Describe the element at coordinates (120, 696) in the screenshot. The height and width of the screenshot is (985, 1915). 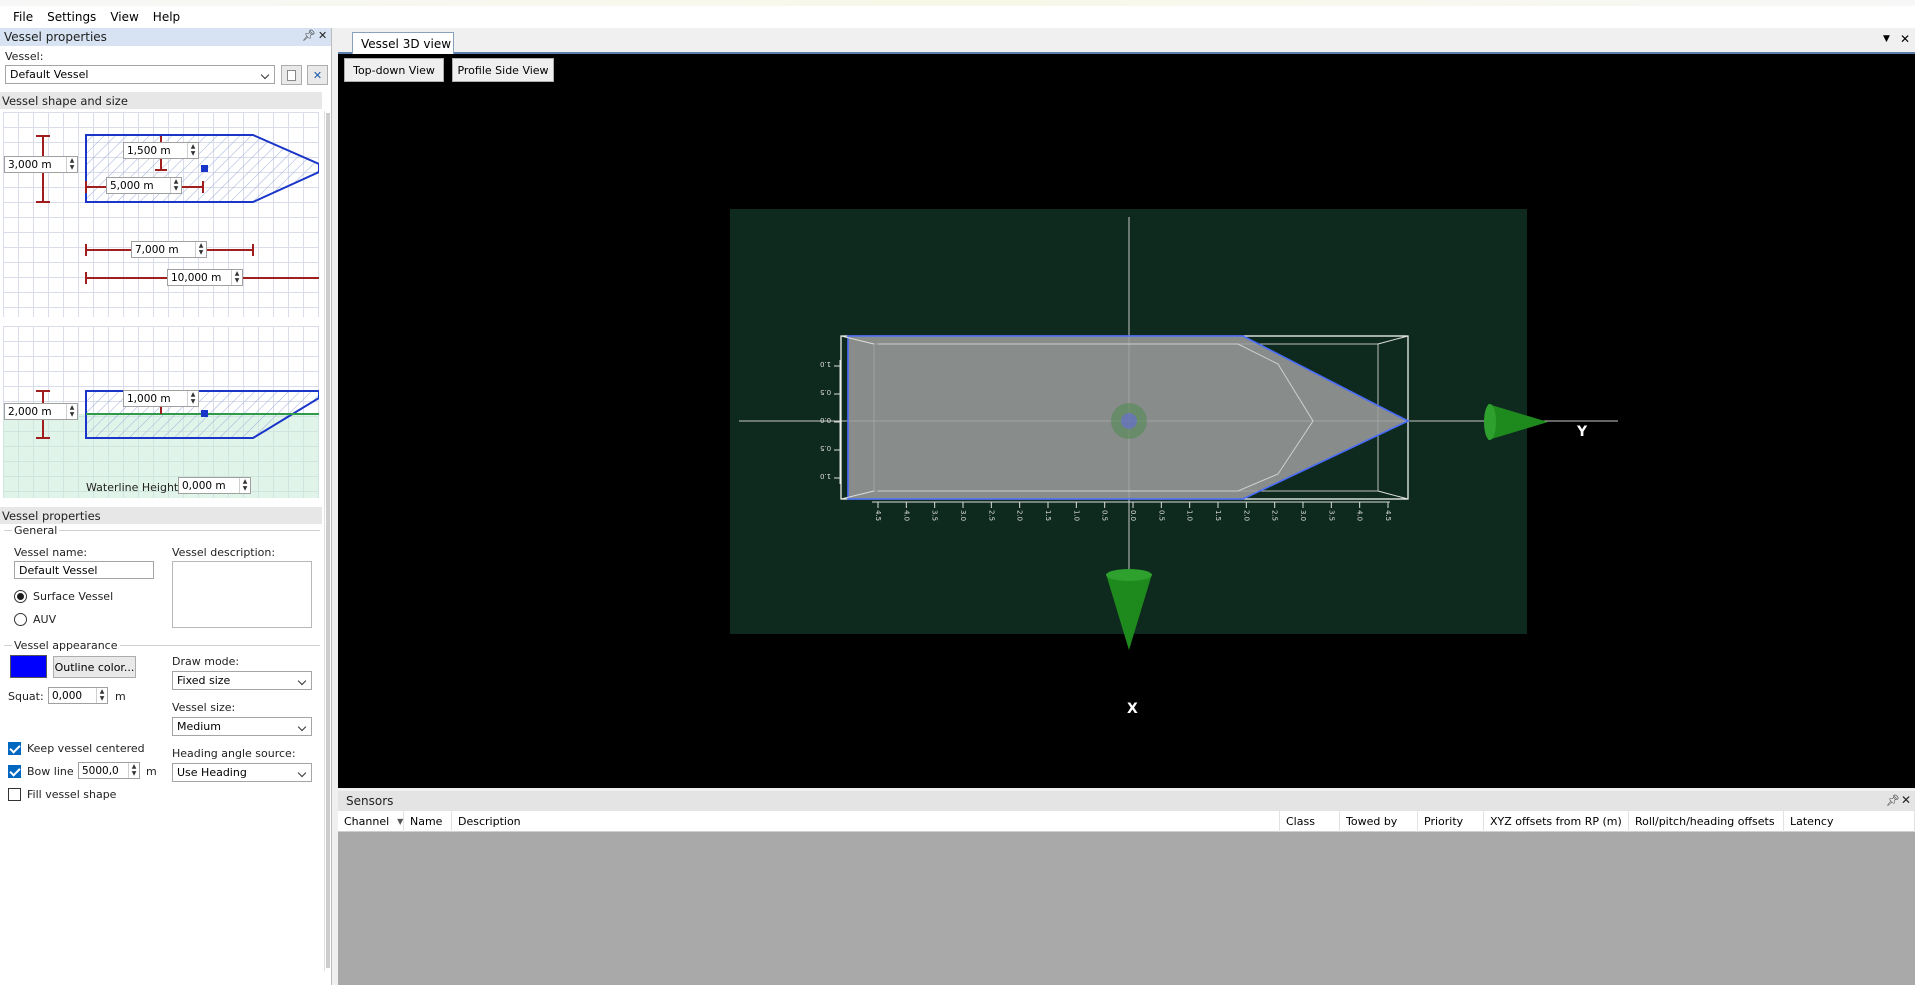
I see `squat-unit: m` at that location.